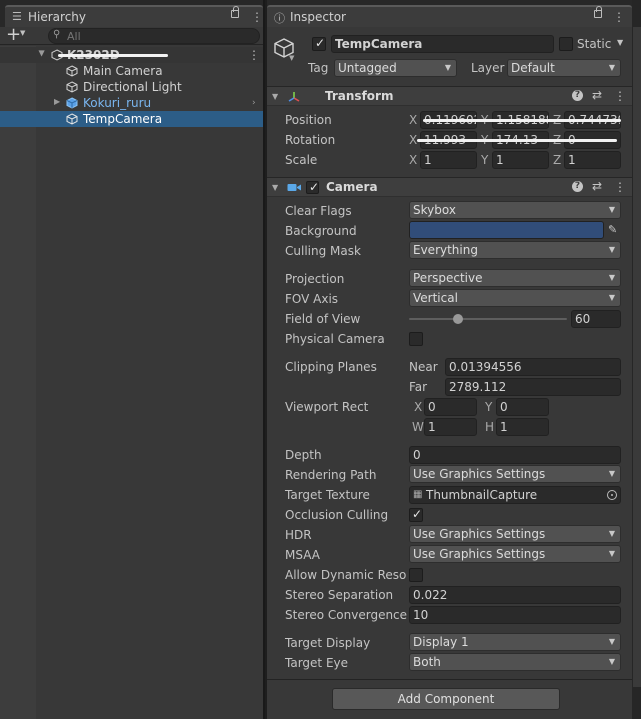 The width and height of the screenshot is (641, 719). What do you see at coordinates (612, 229) in the screenshot?
I see `eyedropper-icon: ✎` at bounding box center [612, 229].